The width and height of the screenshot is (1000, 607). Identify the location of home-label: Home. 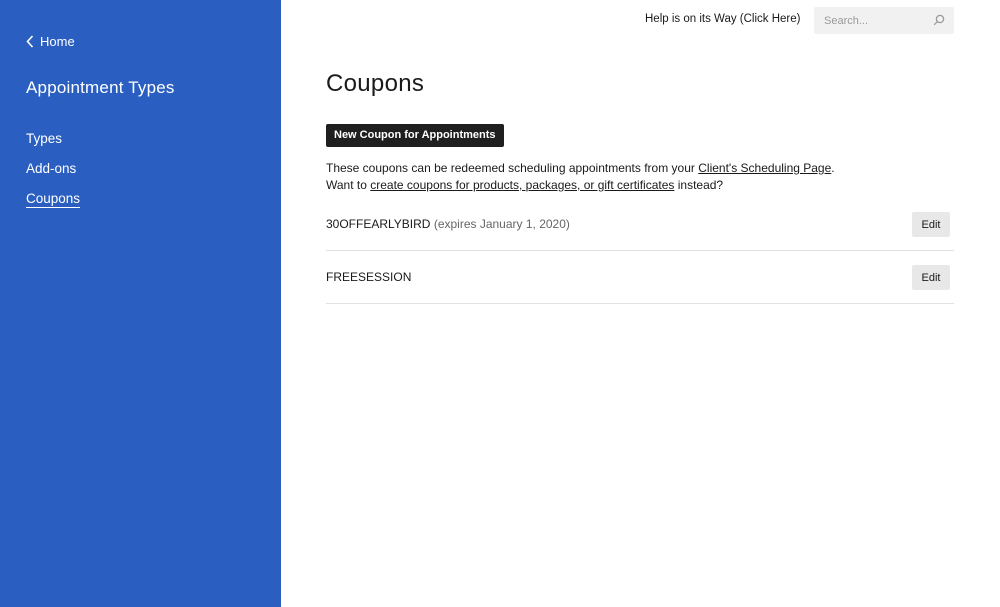
(57, 41).